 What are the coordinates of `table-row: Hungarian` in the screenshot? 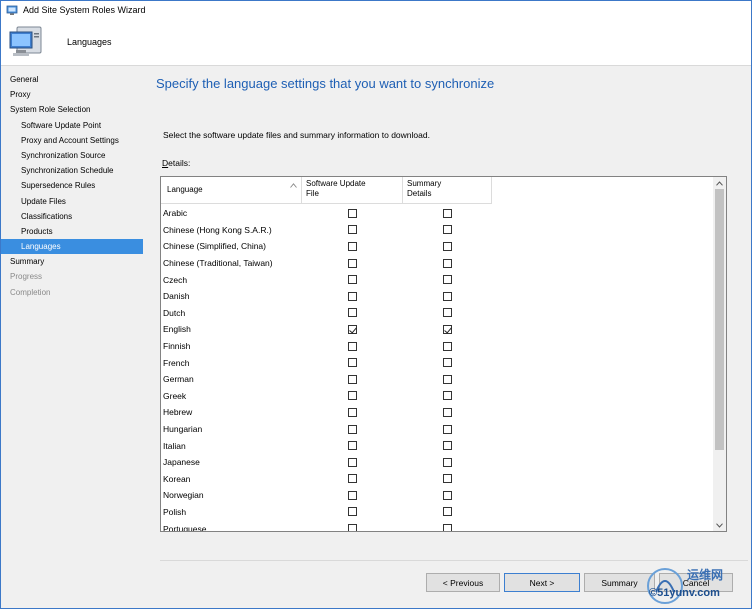 It's located at (437, 429).